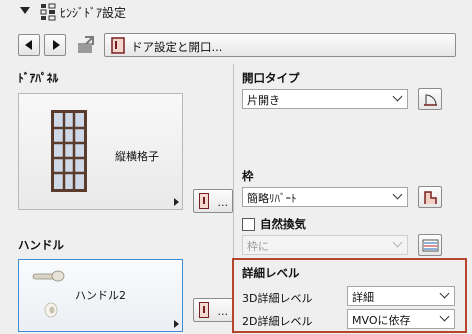 The width and height of the screenshot is (472, 334). Describe the element at coordinates (25, 10) in the screenshot. I see `collapse-caret-icon` at that location.